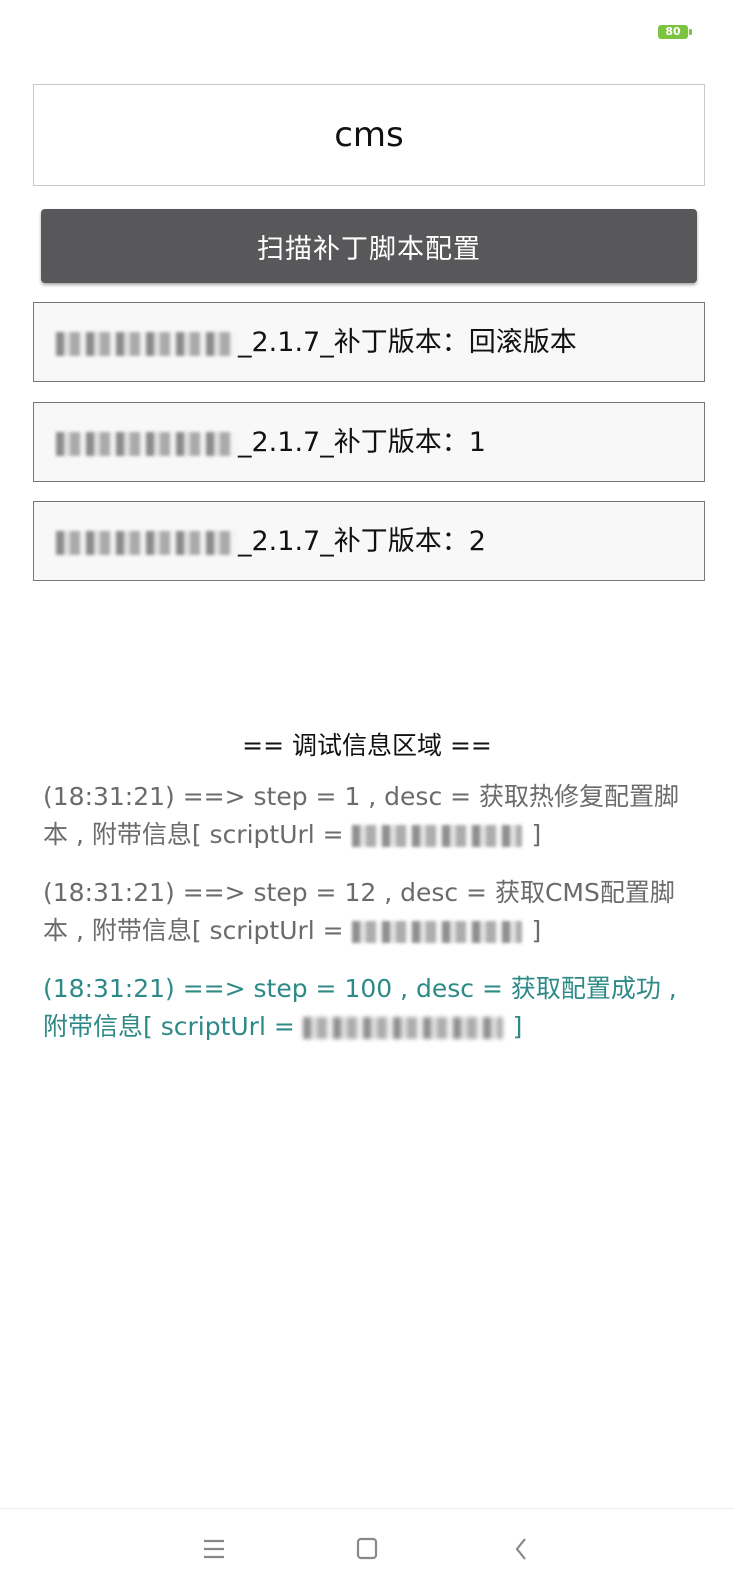 The width and height of the screenshot is (734, 1588). I want to click on patch-item-label: _2.1.7_补丁版本：1, so click(362, 442).